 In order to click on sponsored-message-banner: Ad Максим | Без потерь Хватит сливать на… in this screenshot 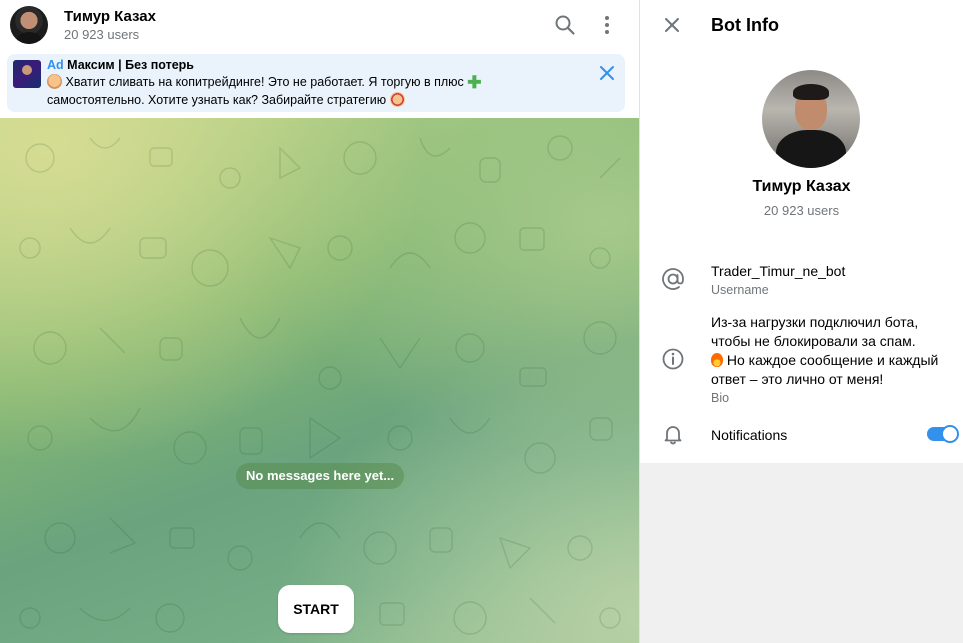, I will do `click(316, 83)`.